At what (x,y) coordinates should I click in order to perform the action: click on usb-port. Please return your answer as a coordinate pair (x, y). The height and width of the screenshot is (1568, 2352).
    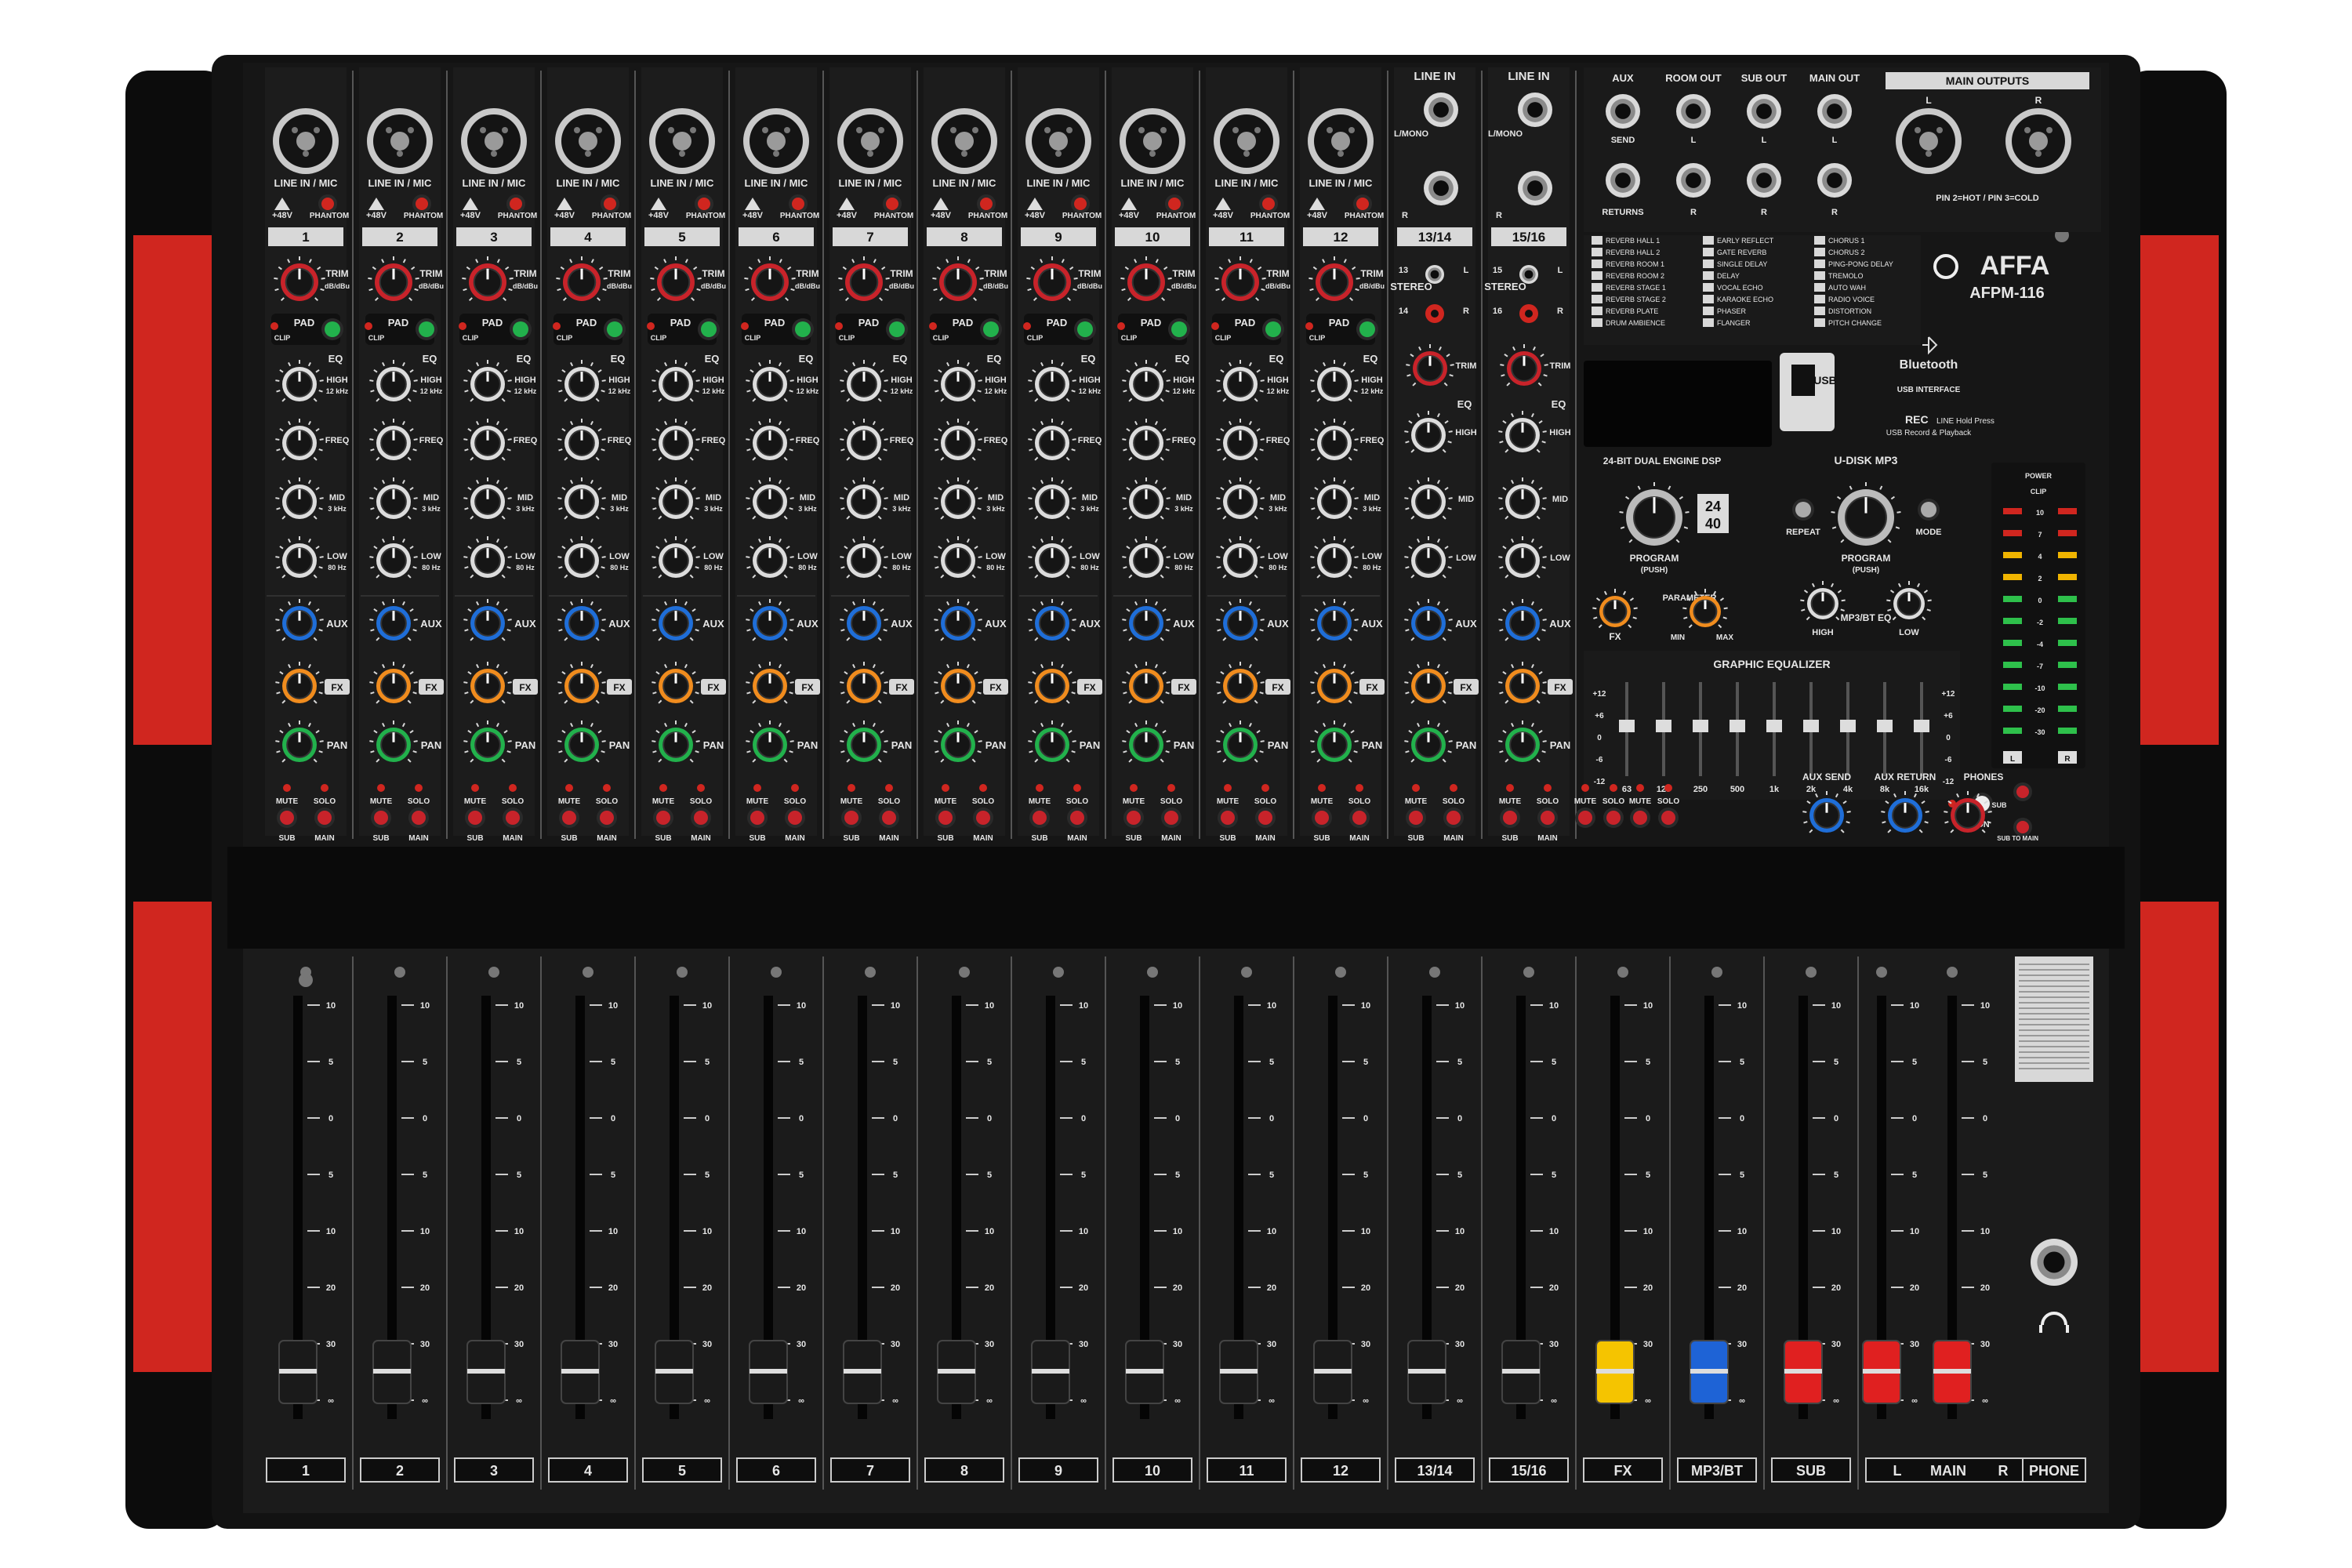
    Looking at the image, I should click on (1803, 380).